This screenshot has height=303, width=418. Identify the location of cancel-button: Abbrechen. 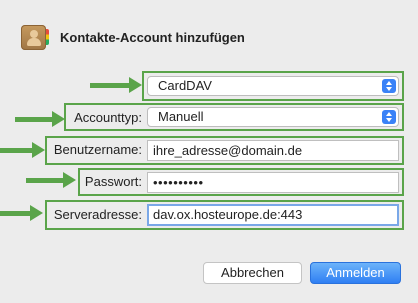
(252, 273).